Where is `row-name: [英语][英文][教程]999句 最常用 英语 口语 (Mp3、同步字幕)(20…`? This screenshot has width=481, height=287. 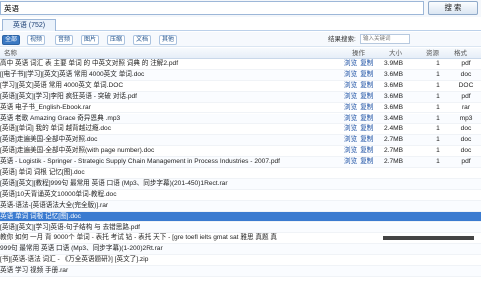 row-name: [英语][英文][教程]999句 最常用 英语 口语 (Mp3、同步字幕)(20… is located at coordinates (239, 184).